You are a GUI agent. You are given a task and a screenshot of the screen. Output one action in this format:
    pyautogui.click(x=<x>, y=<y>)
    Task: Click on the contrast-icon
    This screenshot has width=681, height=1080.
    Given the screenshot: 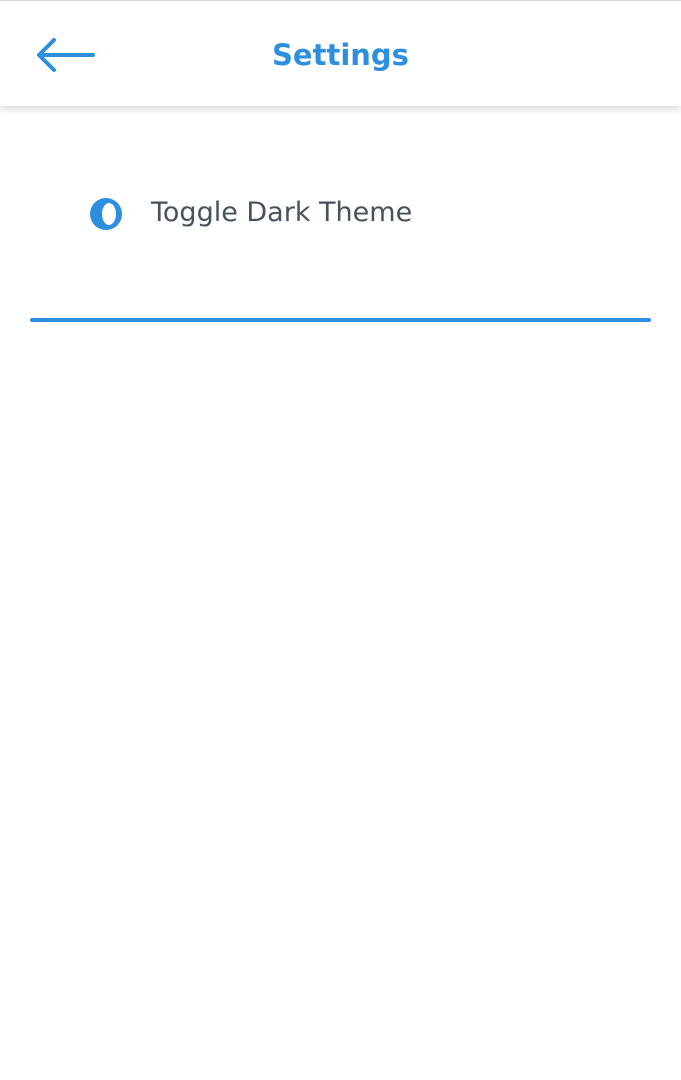 What is the action you would take?
    pyautogui.click(x=106, y=214)
    